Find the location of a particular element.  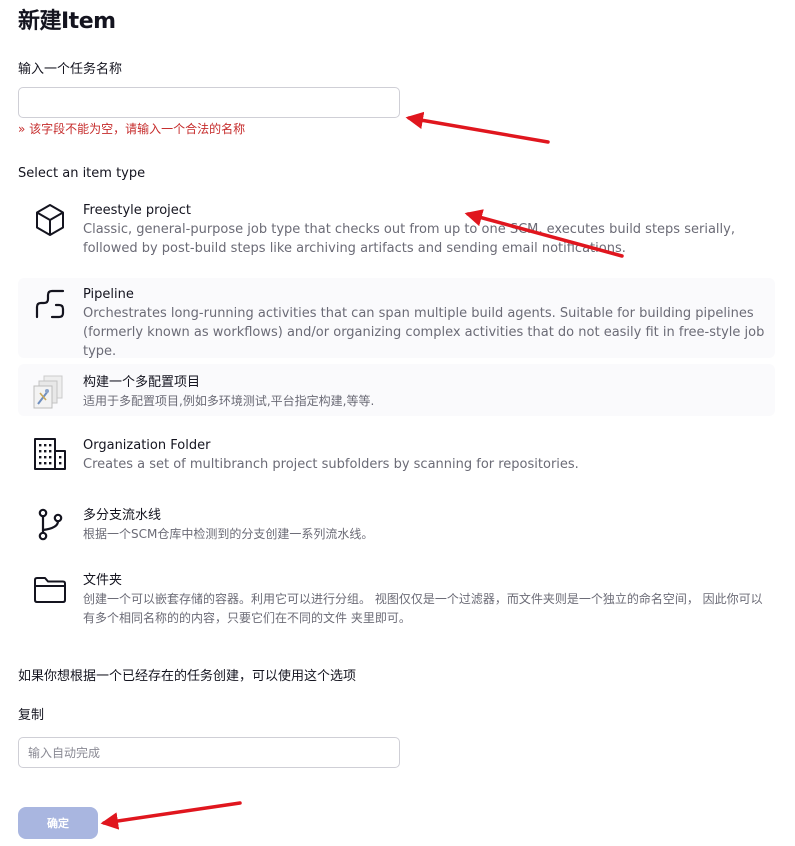

item-type-multi-config: 构建一个多配置项目 适用于多配置项目,例如多环境测试,平台指定构建,等等. is located at coordinates (396, 390).